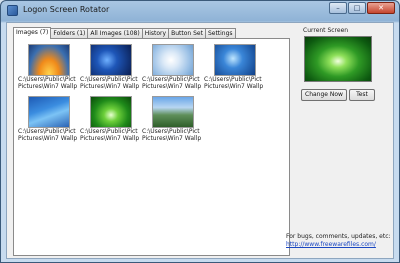 Image resolution: width=400 pixels, height=263 pixels. What do you see at coordinates (331, 244) in the screenshot?
I see `footer-link: http://www.freewarefiles.com/` at bounding box center [331, 244].